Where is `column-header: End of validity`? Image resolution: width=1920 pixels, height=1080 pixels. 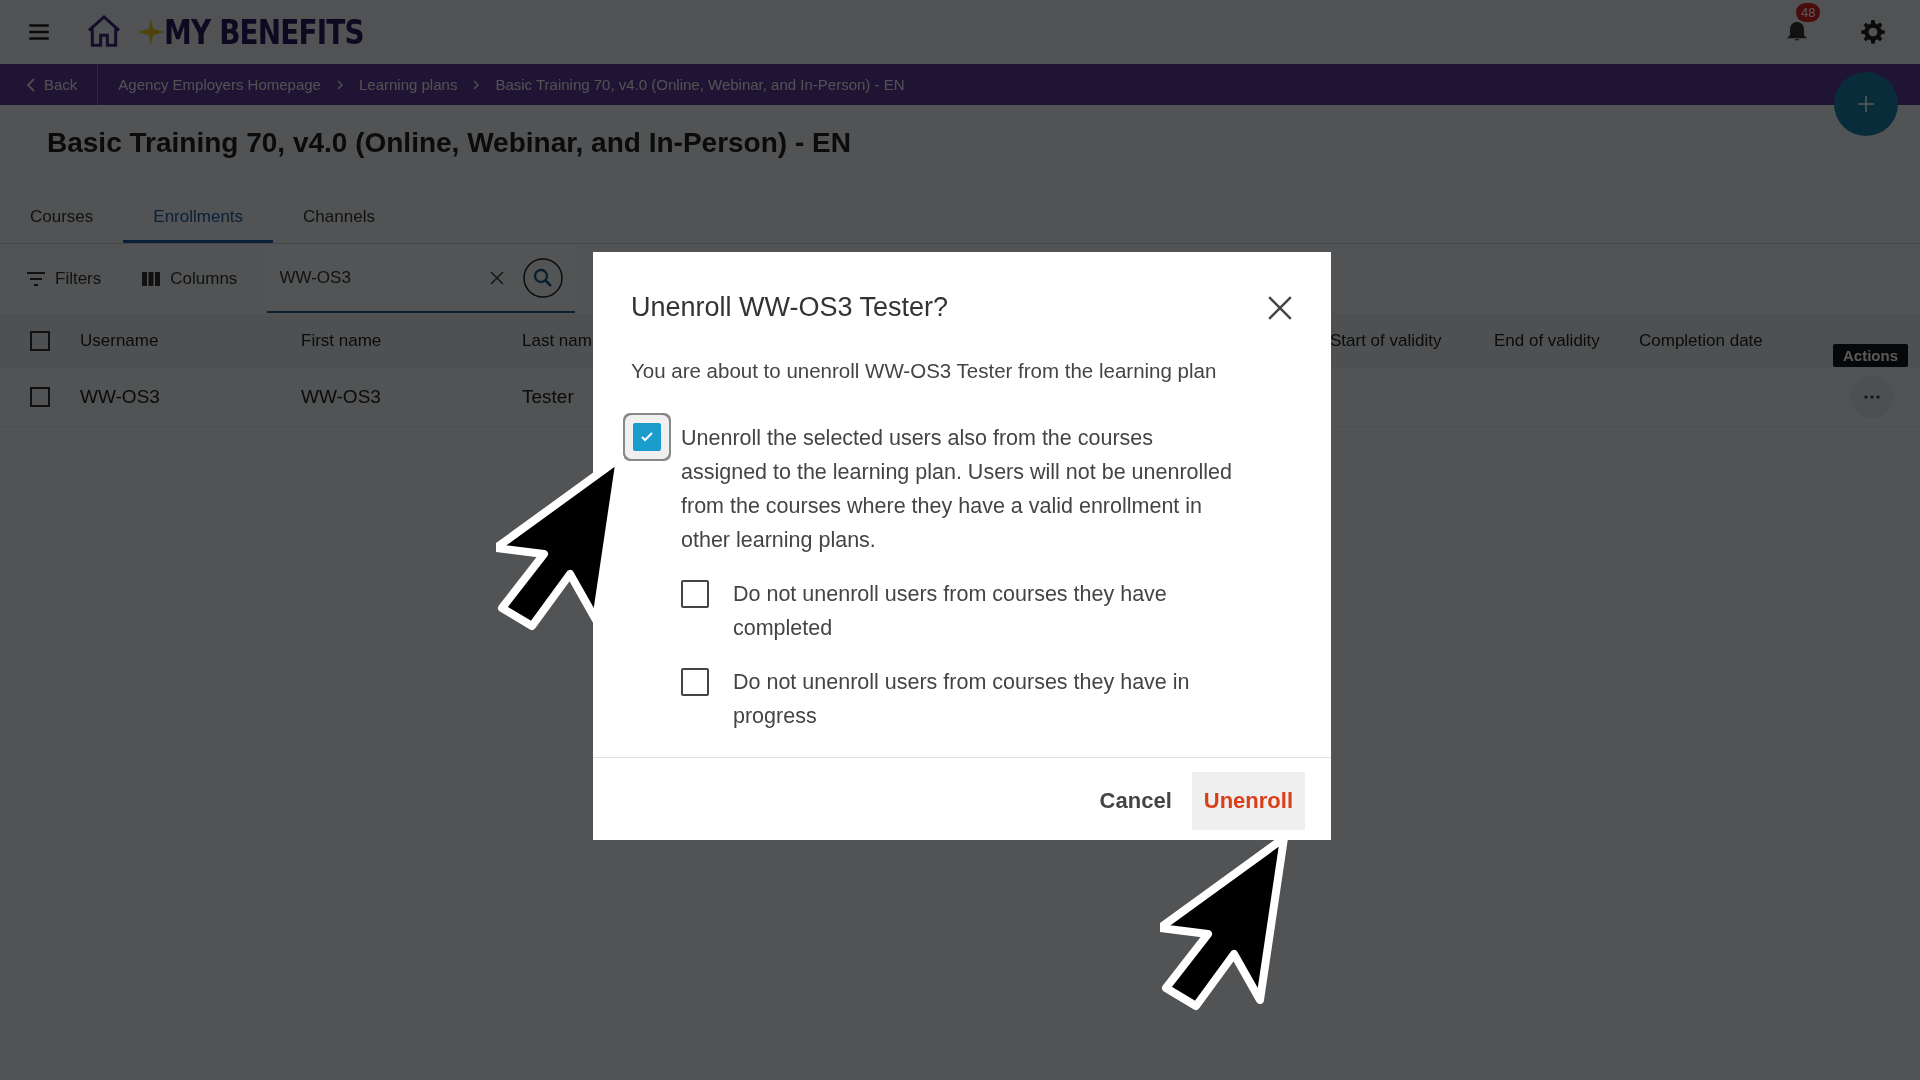 column-header: End of validity is located at coordinates (1566, 341).